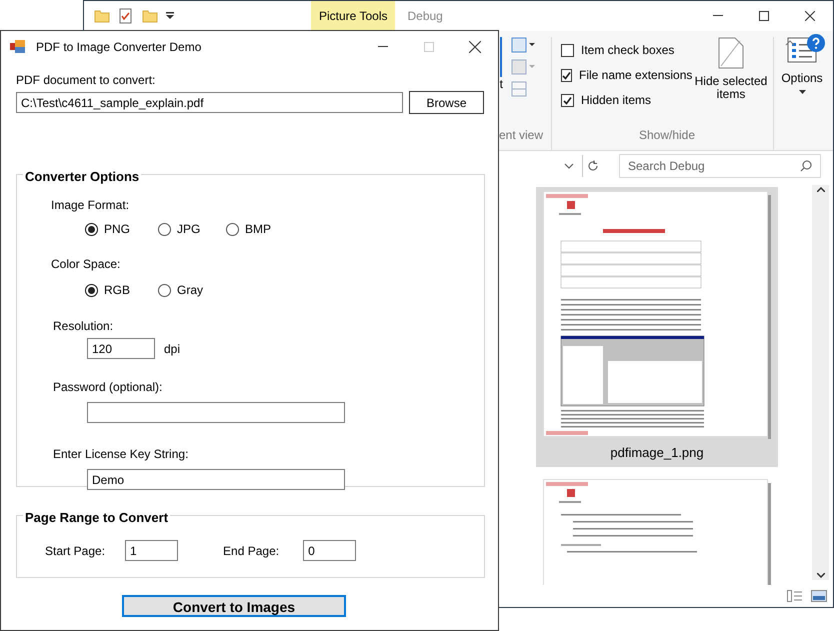  Describe the element at coordinates (795, 596) in the screenshot. I see `details-view-icon` at that location.